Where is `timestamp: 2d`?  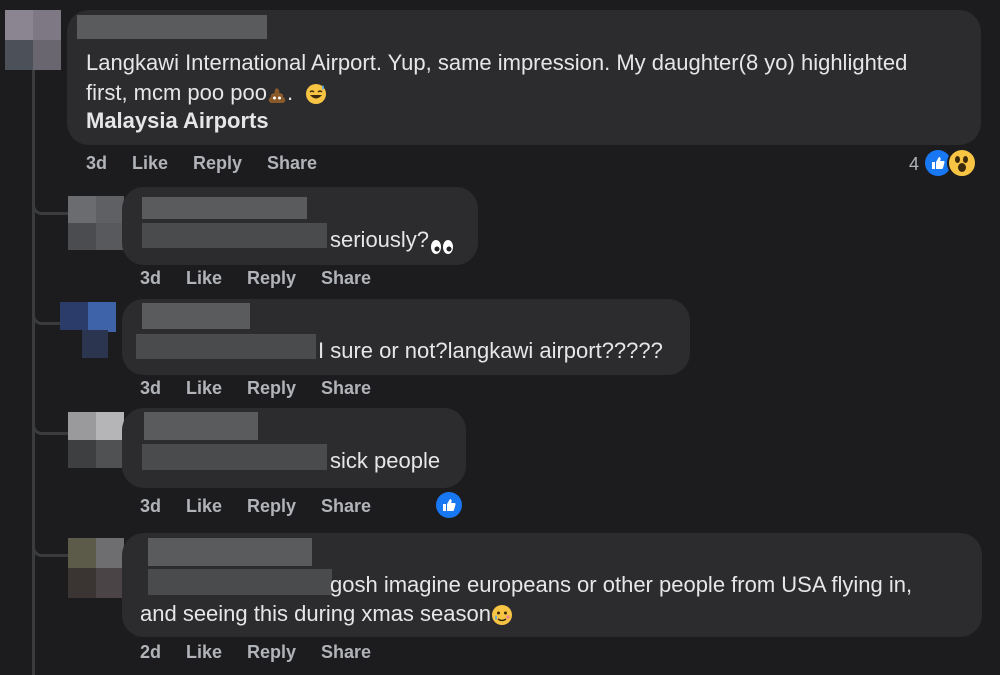
timestamp: 2d is located at coordinates (150, 652).